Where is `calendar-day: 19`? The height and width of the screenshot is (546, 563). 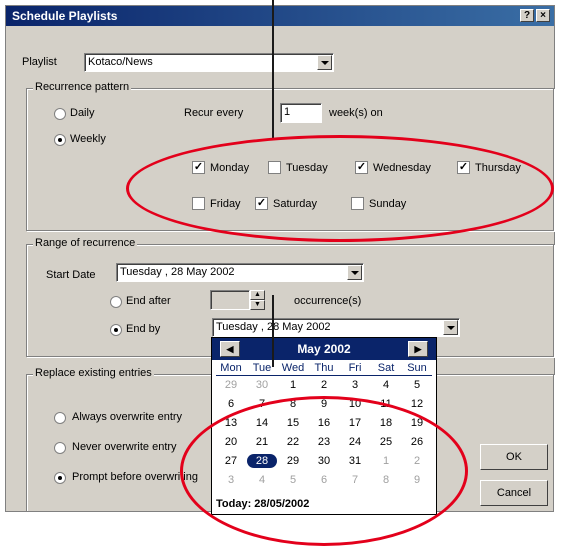 calendar-day: 19 is located at coordinates (417, 423).